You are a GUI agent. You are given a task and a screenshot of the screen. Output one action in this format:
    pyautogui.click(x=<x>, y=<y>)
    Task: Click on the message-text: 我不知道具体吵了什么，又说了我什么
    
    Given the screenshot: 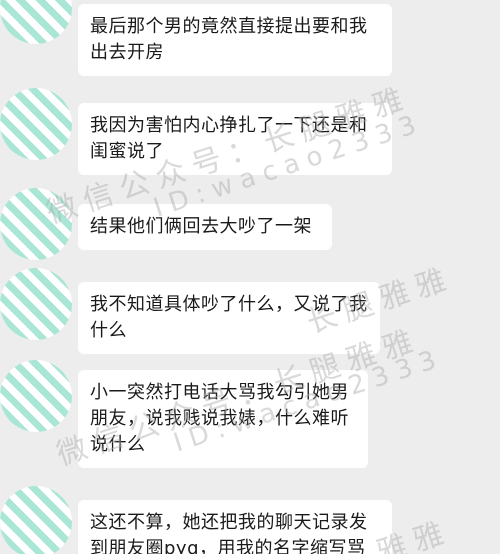 What is the action you would take?
    pyautogui.click(x=229, y=317)
    